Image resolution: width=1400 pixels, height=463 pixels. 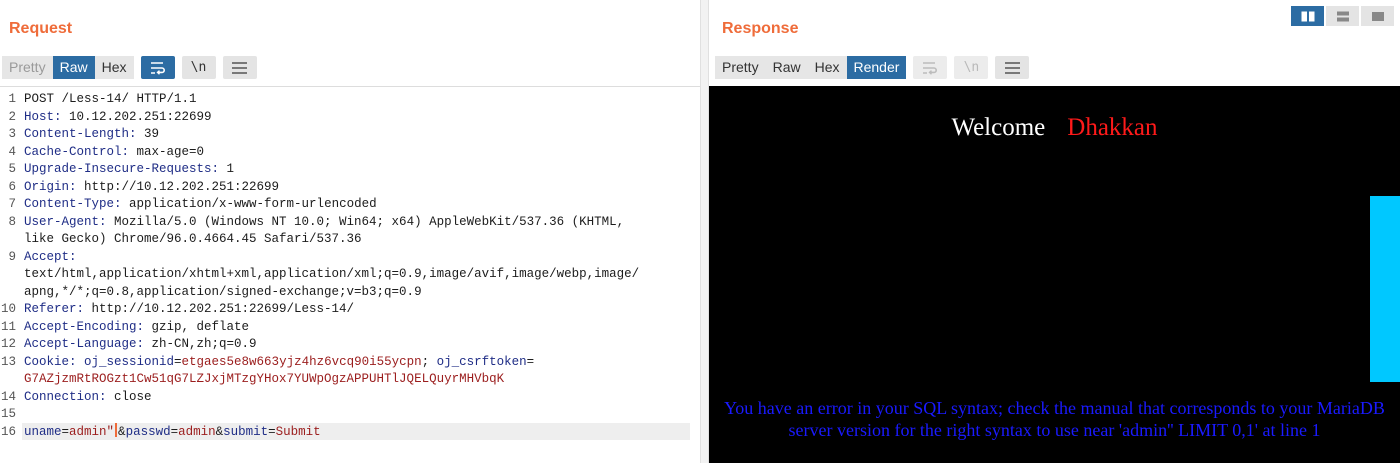 I want to click on line-number: 8, so click(x=12, y=221).